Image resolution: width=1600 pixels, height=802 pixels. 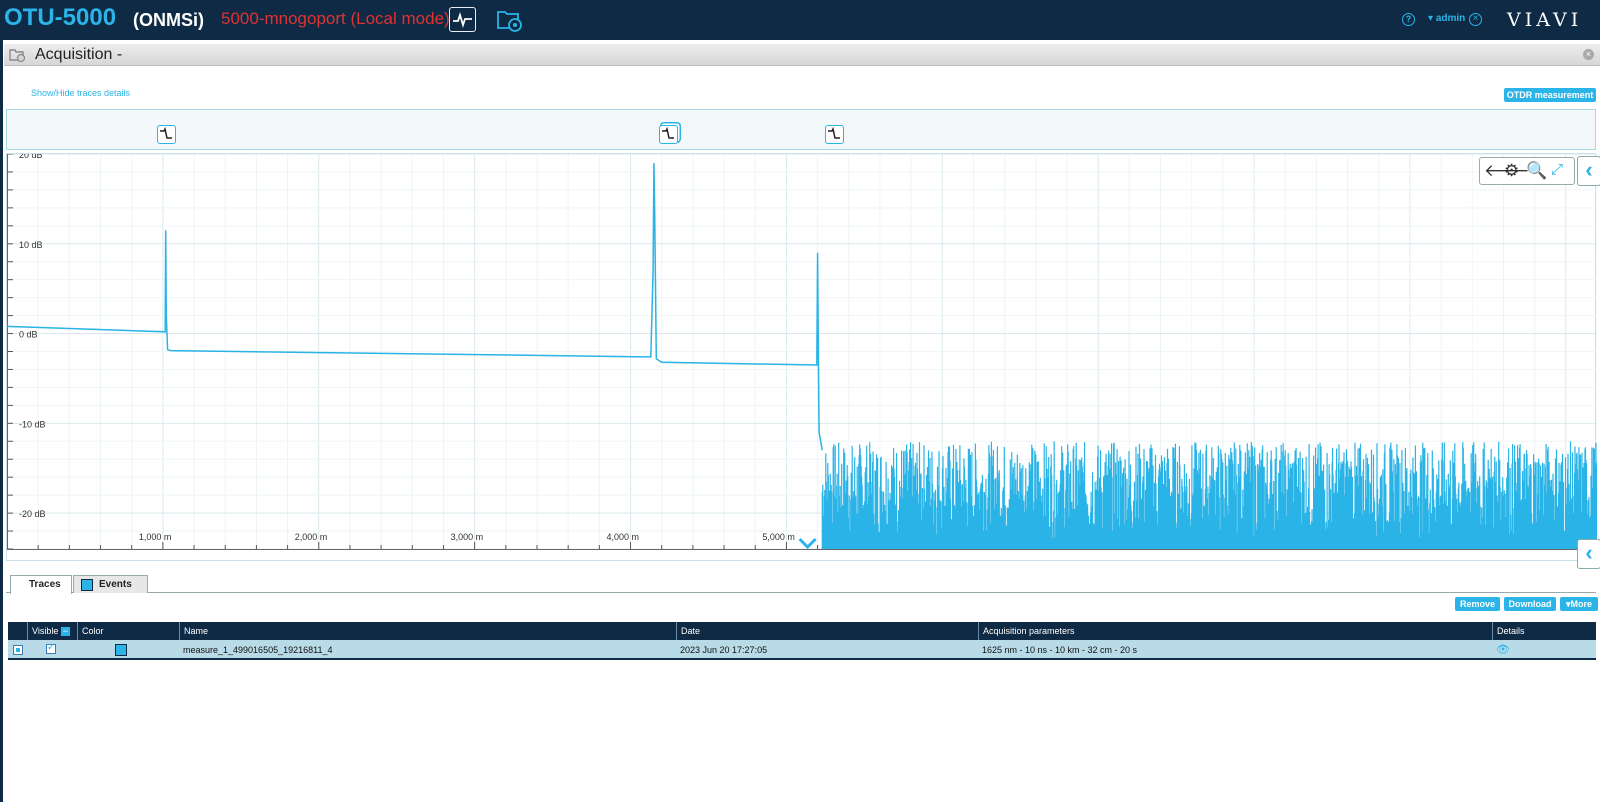 What do you see at coordinates (335, 18) in the screenshot?
I see `app-mode: 5000-mnogoport (Local mode)` at bounding box center [335, 18].